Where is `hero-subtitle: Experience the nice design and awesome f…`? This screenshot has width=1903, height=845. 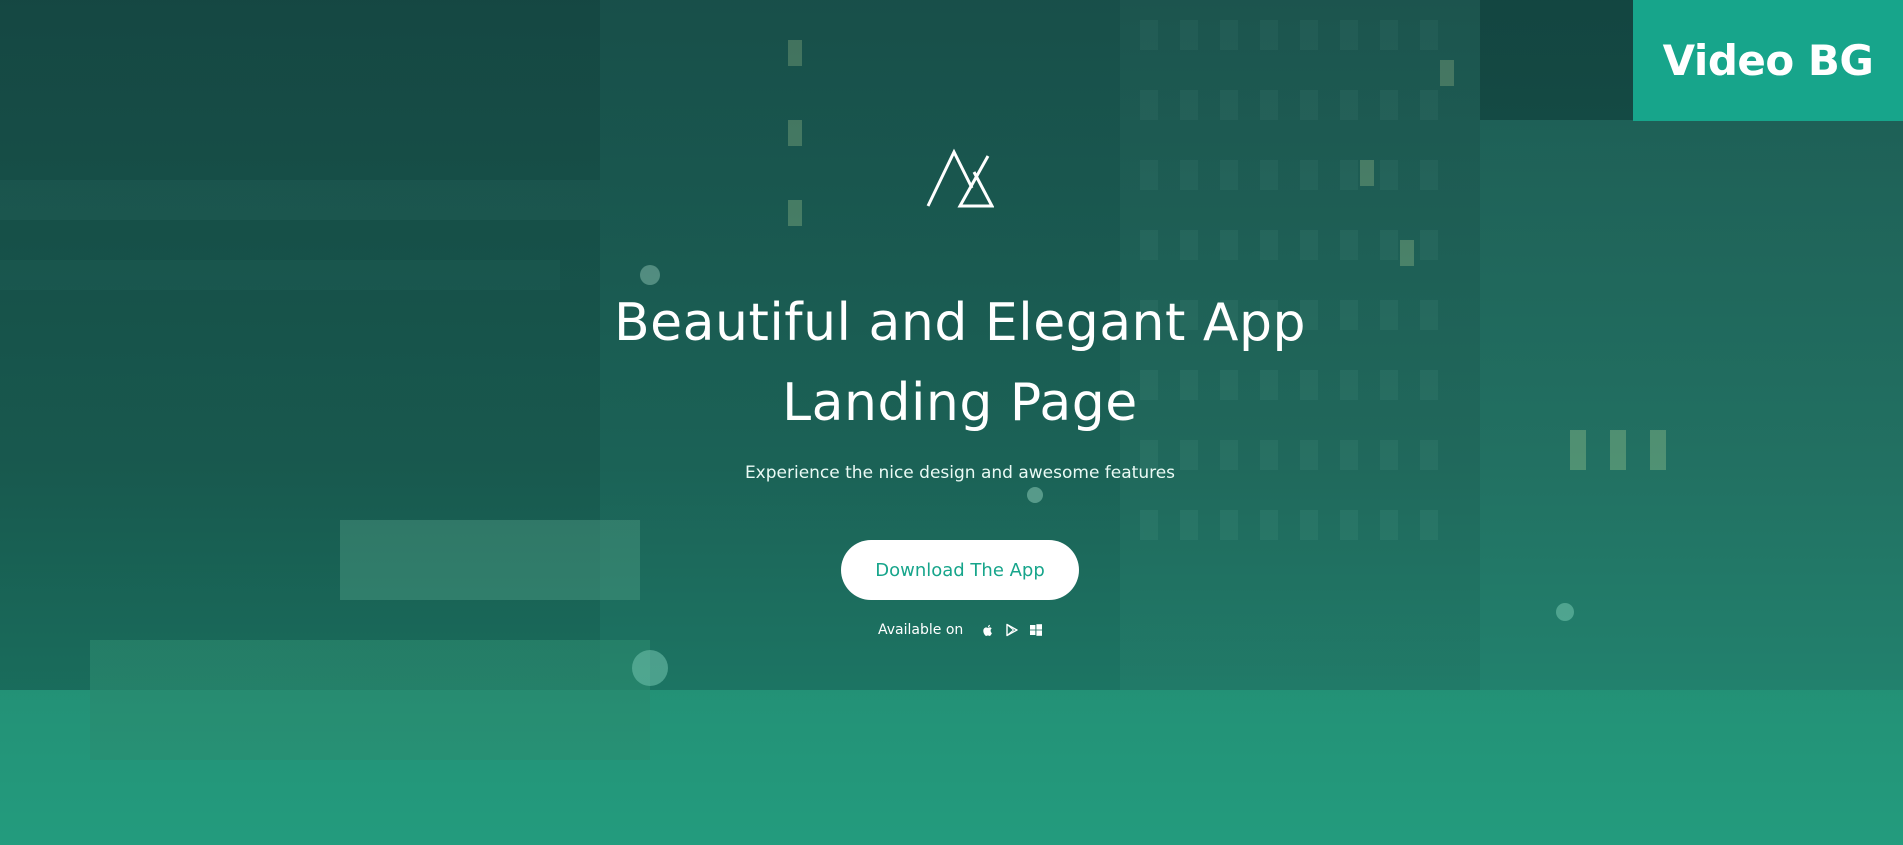
hero-subtitle: Experience the nice design and awesome f… is located at coordinates (960, 473).